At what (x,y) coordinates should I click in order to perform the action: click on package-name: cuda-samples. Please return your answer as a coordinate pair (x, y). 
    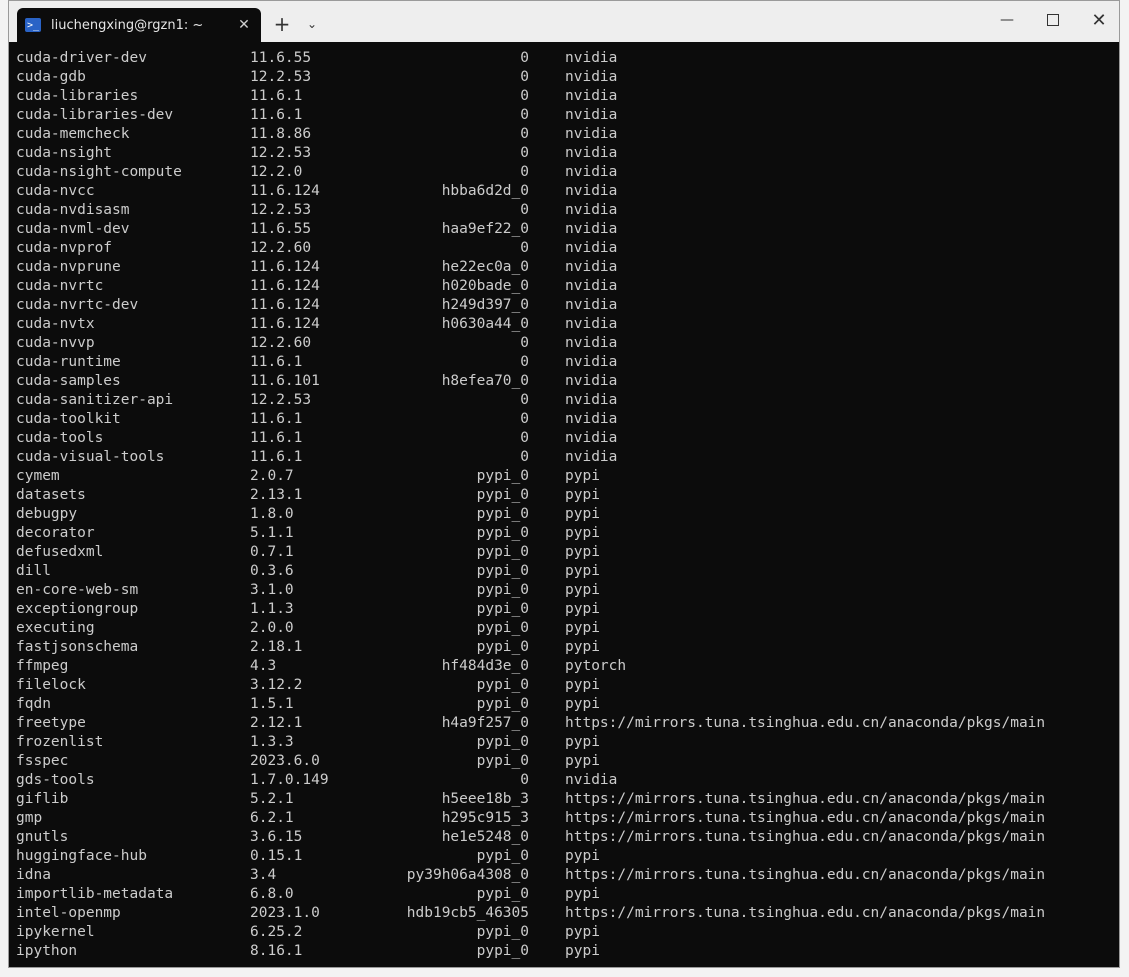
    Looking at the image, I should click on (68, 381).